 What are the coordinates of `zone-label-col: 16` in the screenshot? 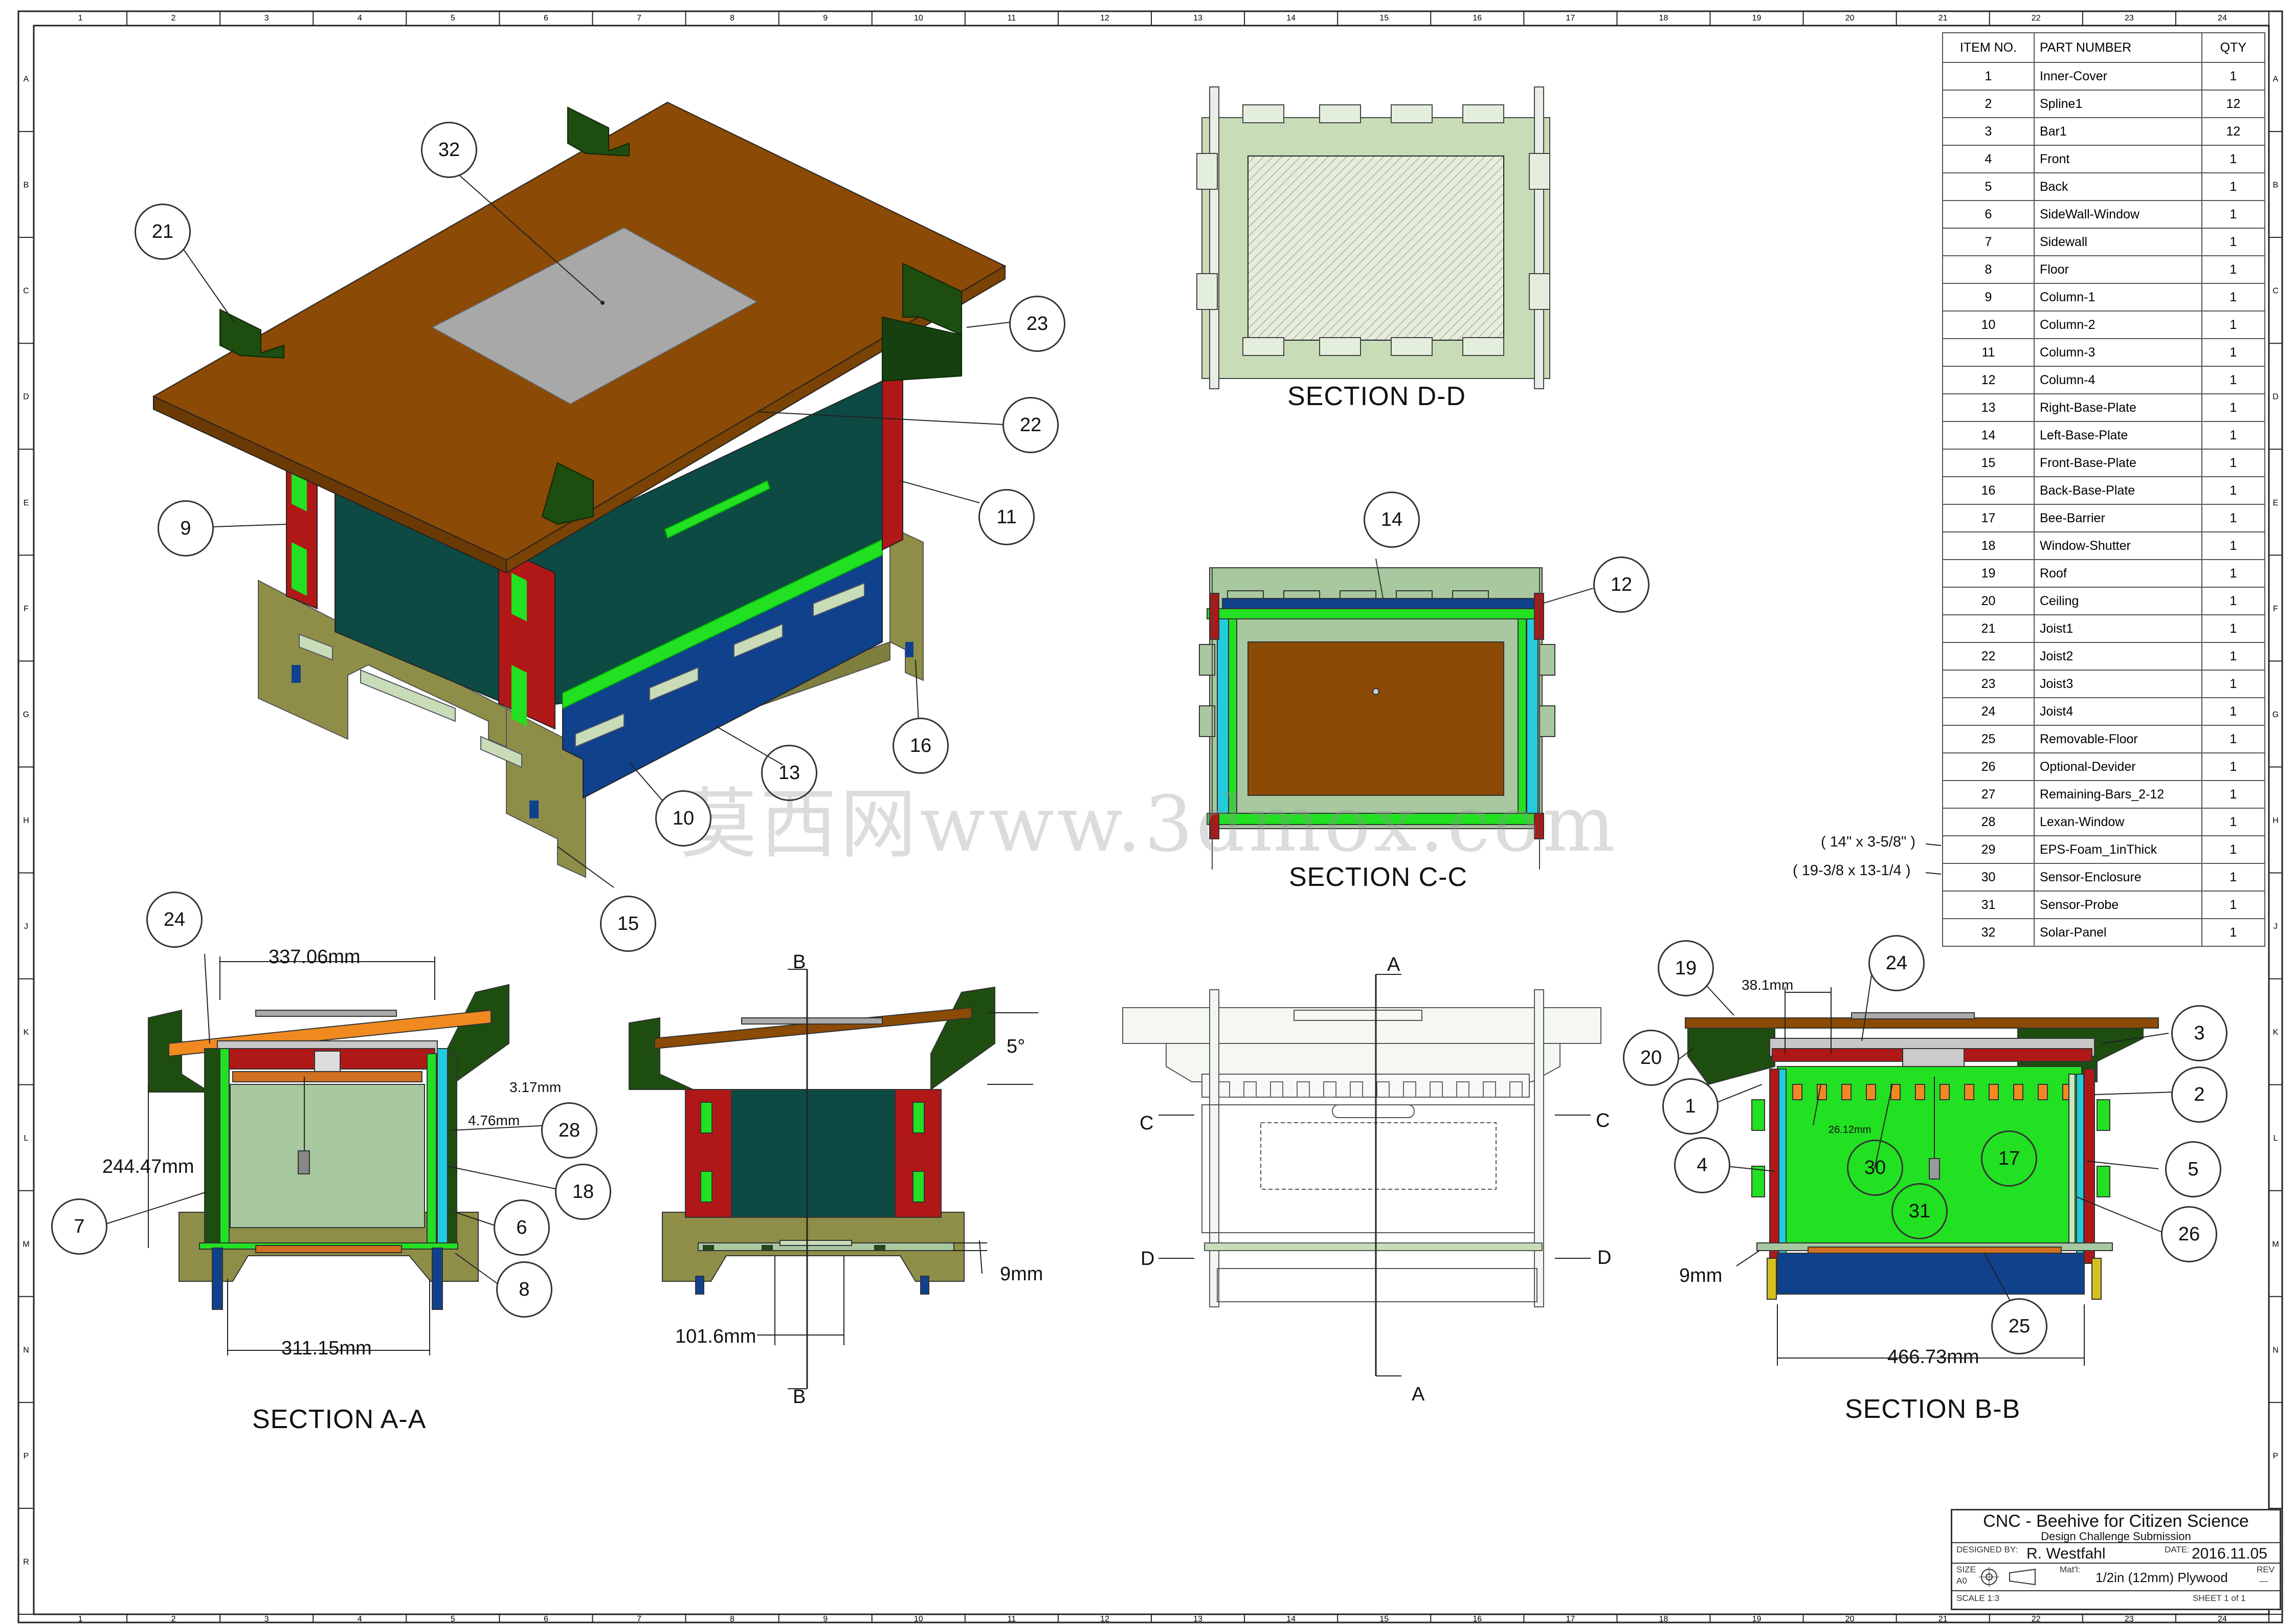 It's located at (1477, 18).